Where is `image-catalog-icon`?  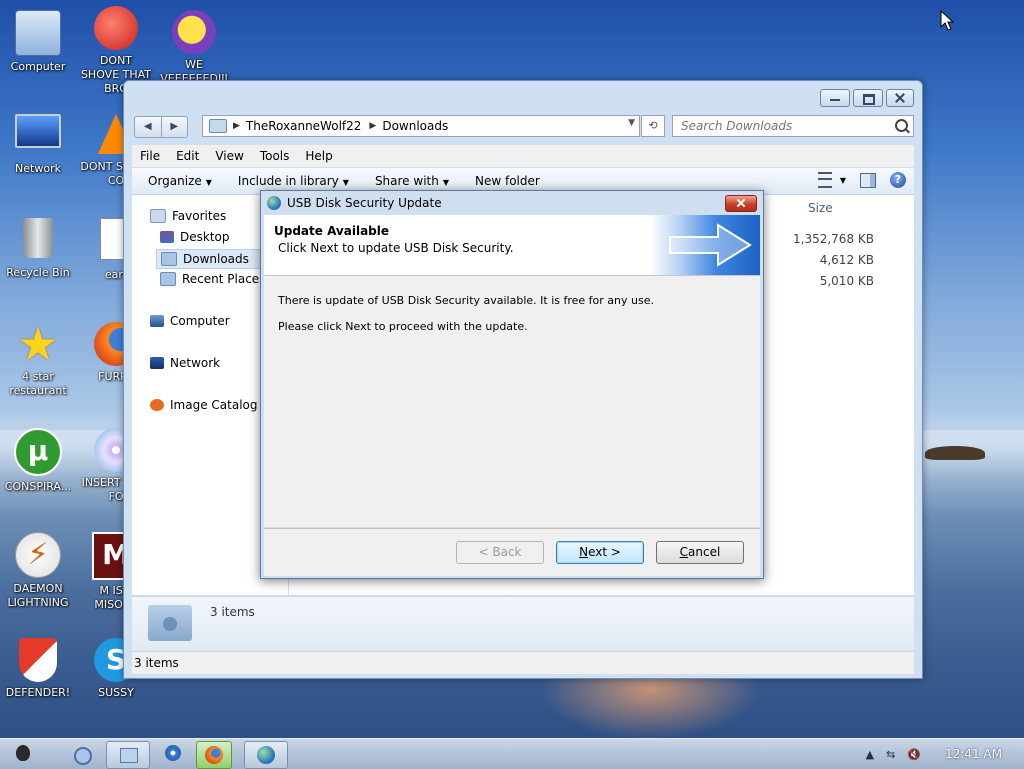 image-catalog-icon is located at coordinates (157, 405).